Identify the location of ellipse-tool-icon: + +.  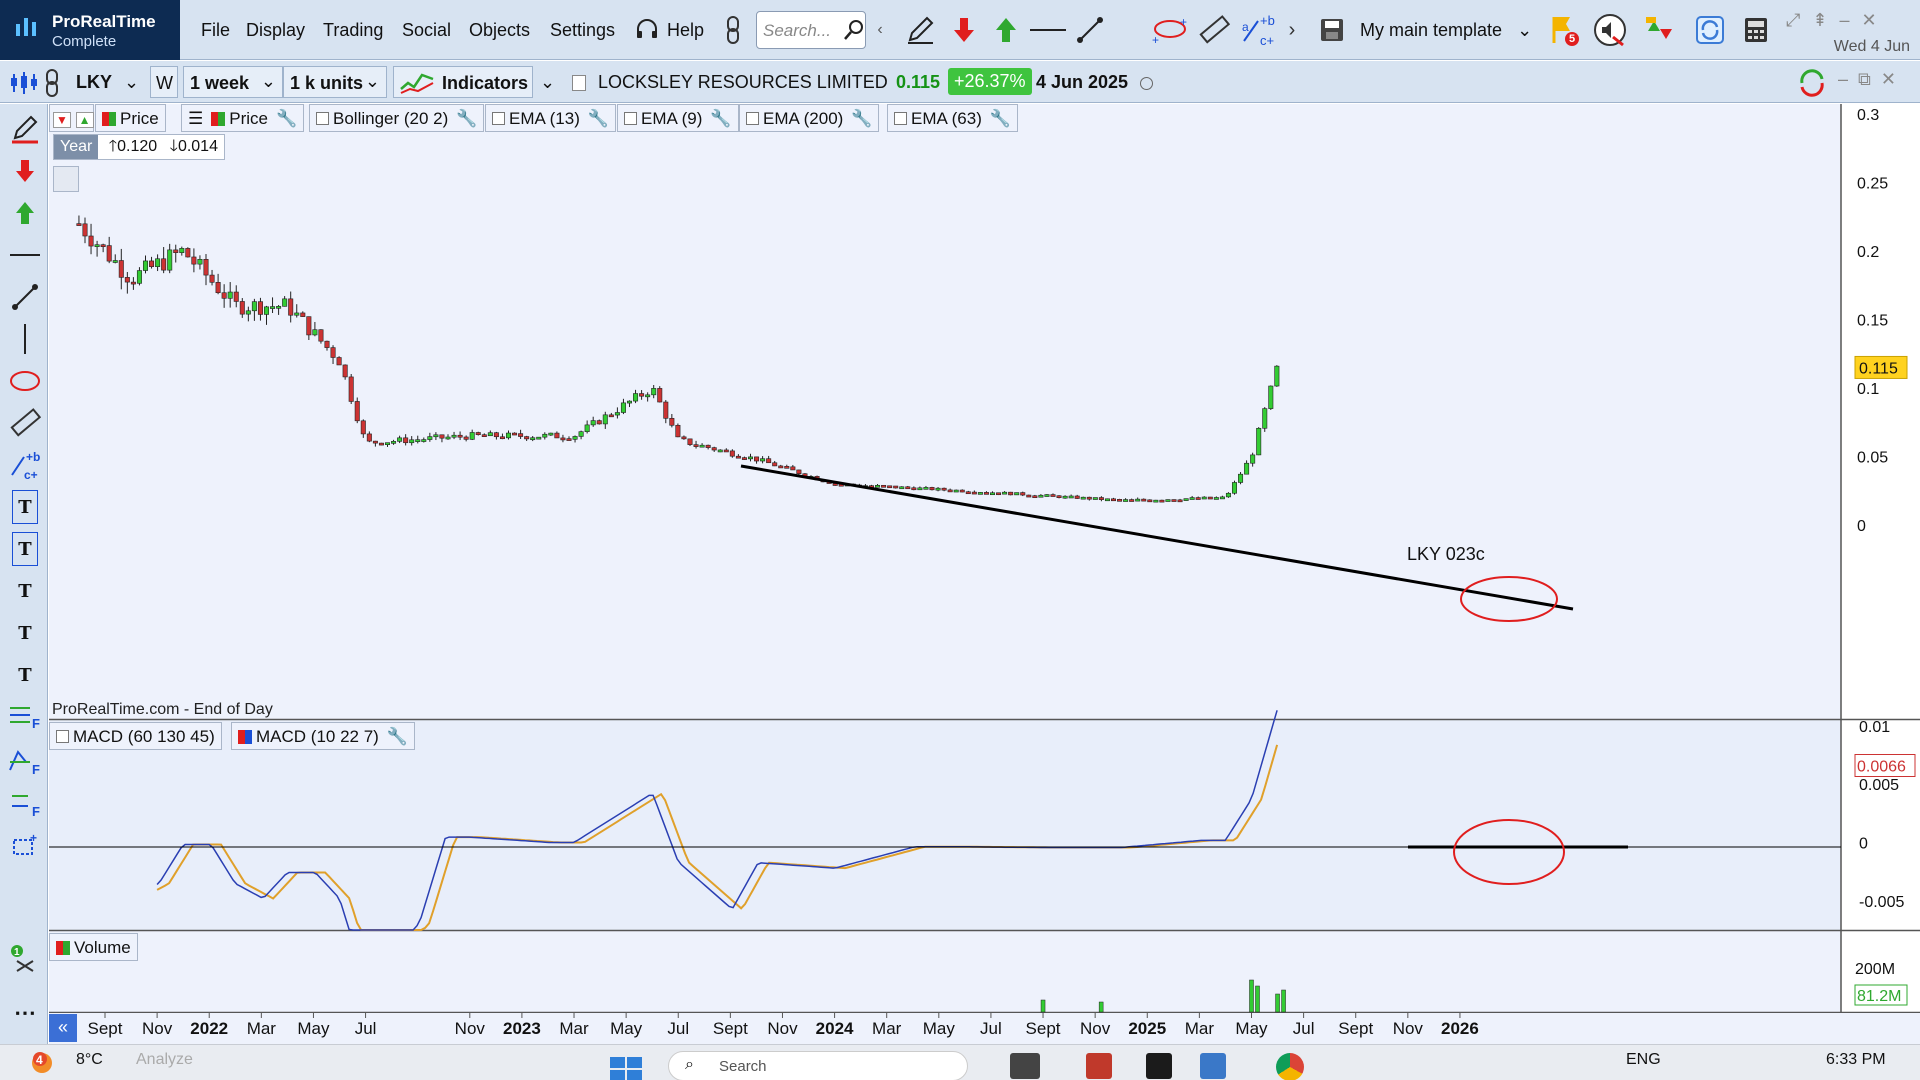
(1170, 30).